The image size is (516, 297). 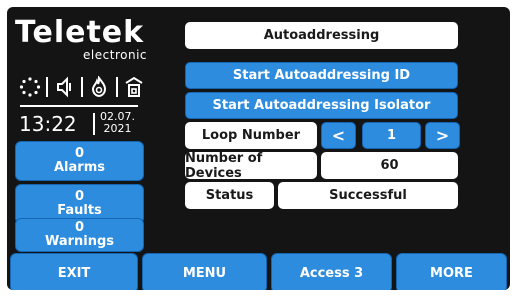 What do you see at coordinates (94, 124) in the screenshot?
I see `clock-separator` at bounding box center [94, 124].